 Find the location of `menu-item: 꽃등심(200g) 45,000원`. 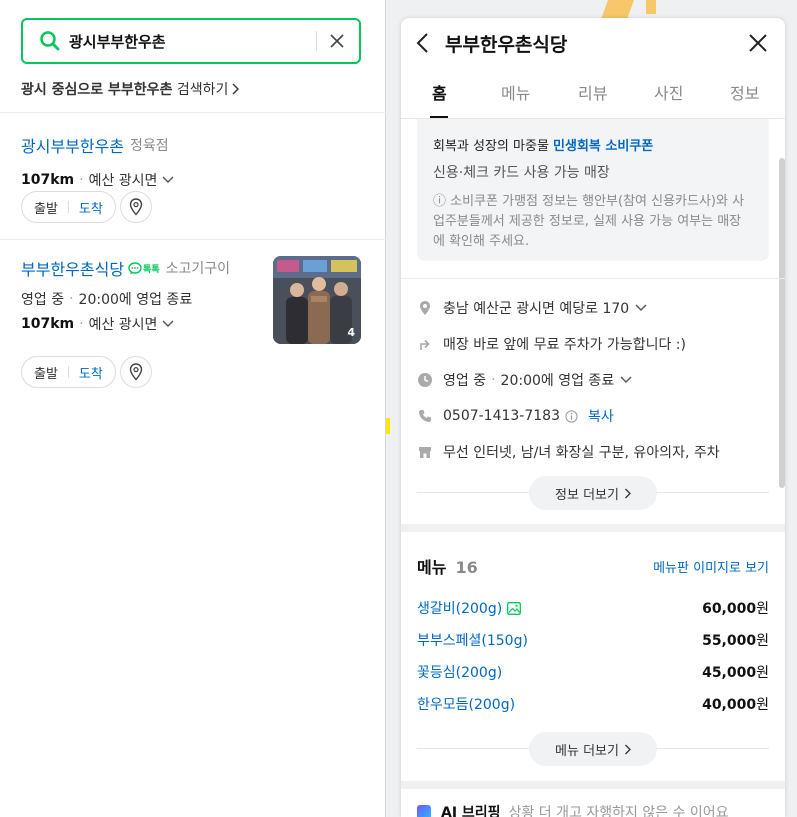

menu-item: 꽃등심(200g) 45,000원 is located at coordinates (593, 672).